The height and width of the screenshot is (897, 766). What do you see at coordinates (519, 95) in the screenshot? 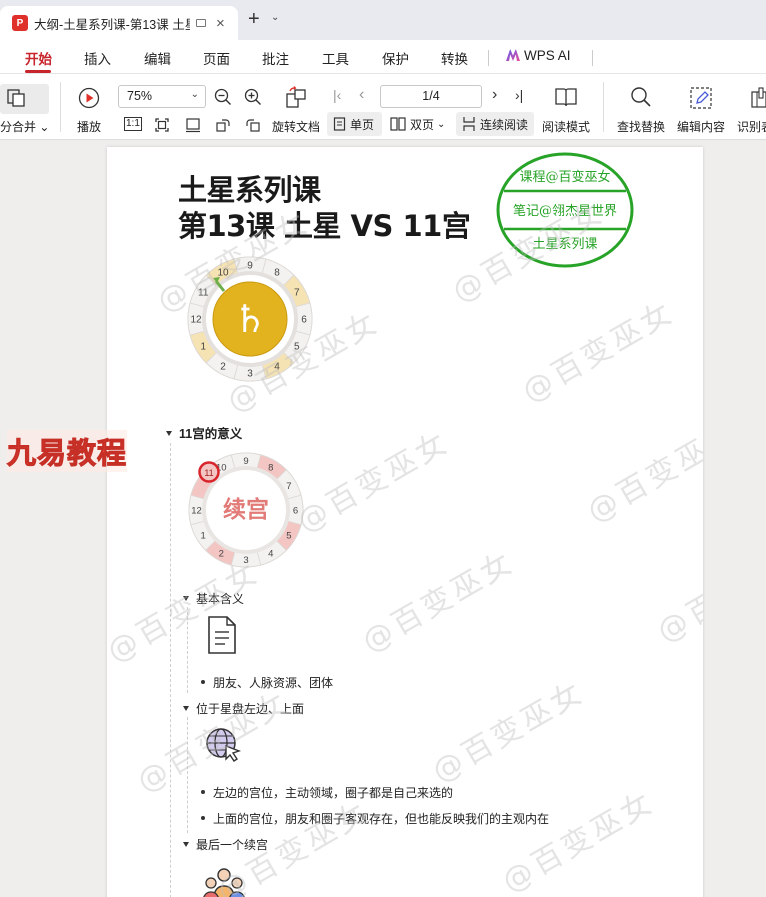
I see `last-page-icon: ›|` at bounding box center [519, 95].